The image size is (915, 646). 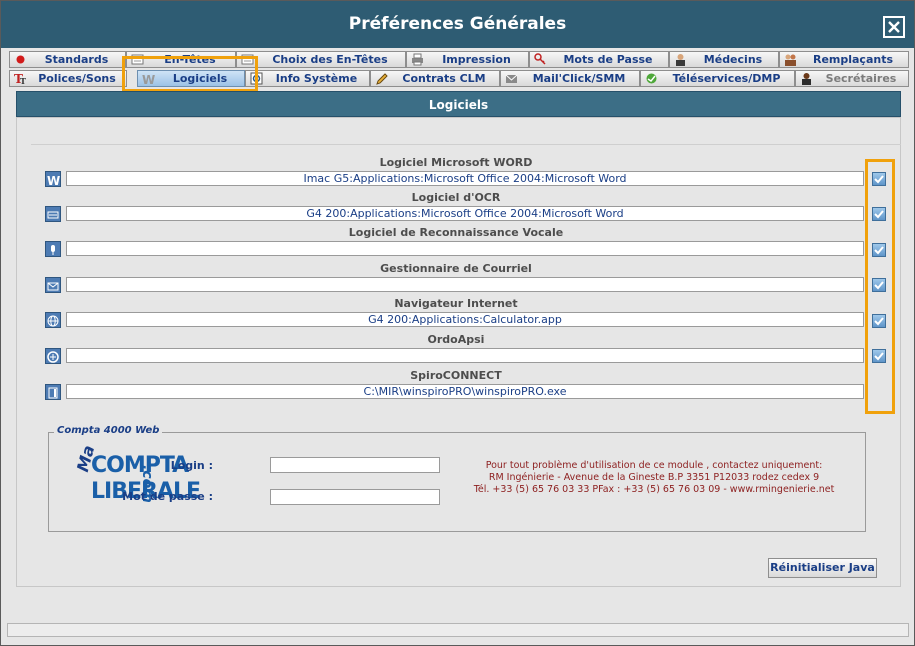 What do you see at coordinates (381, 78) in the screenshot?
I see `pencil-icon` at bounding box center [381, 78].